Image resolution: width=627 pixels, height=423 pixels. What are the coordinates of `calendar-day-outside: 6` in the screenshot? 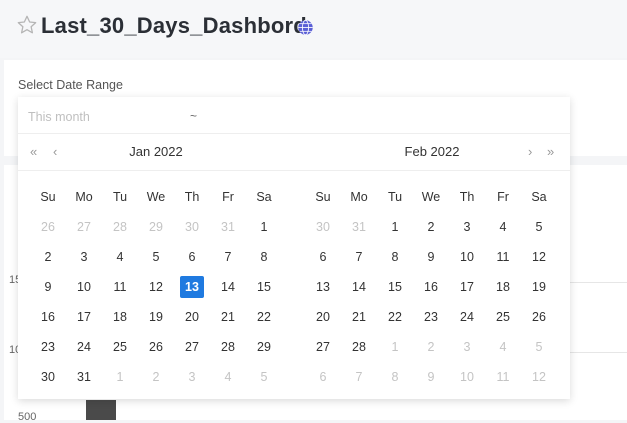 It's located at (323, 377).